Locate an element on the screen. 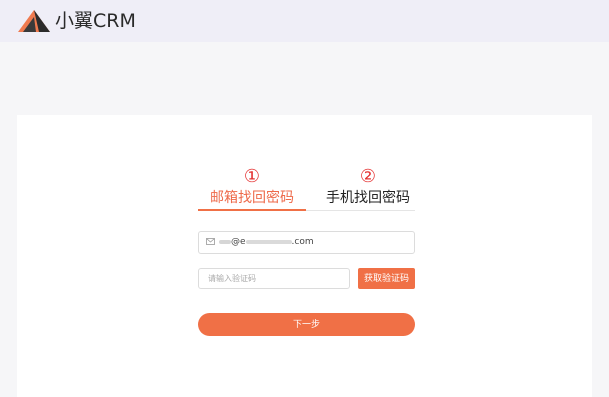 The height and width of the screenshot is (397, 609). brand-title: 小翼CRM is located at coordinates (95, 21).